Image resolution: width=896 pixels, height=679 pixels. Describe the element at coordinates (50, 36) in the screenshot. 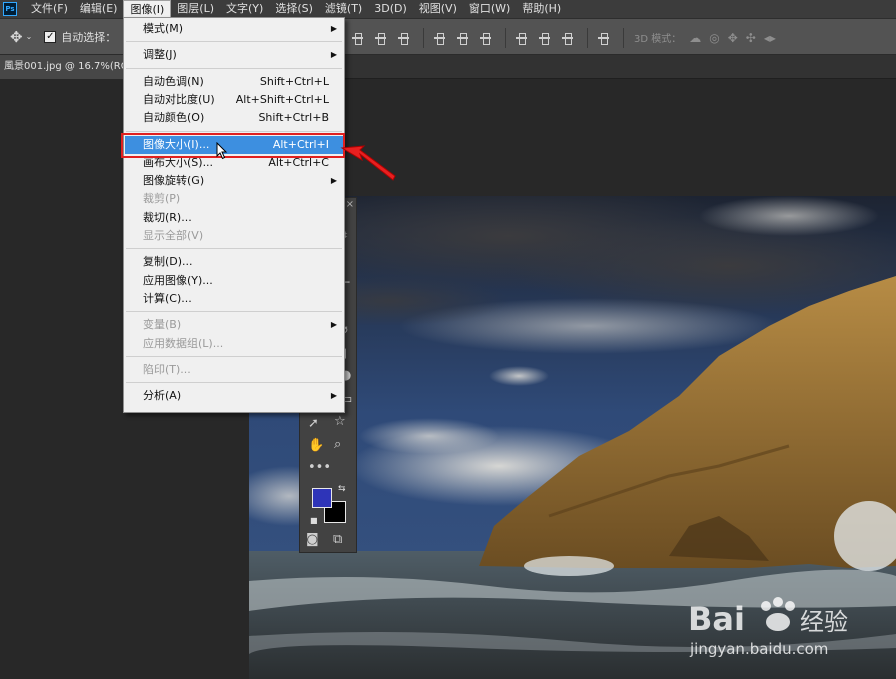

I see `autoselect-checkbox: ✓` at that location.